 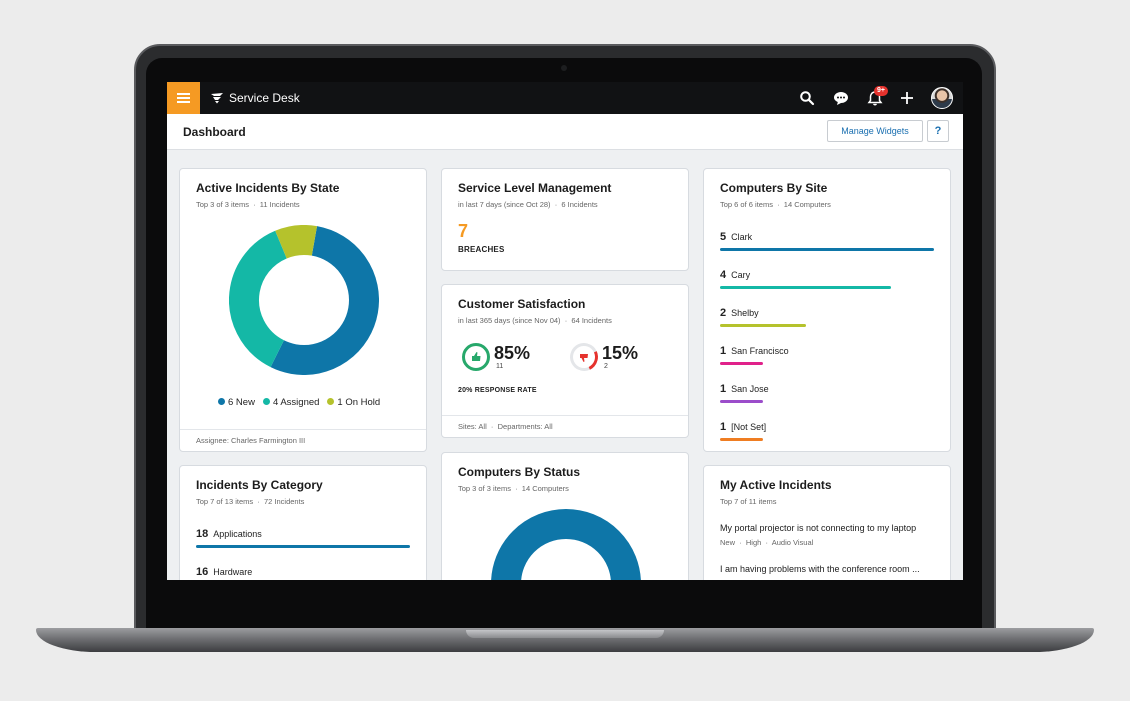 What do you see at coordinates (828, 279) in the screenshot?
I see `site-row-cary: 4 Cary` at bounding box center [828, 279].